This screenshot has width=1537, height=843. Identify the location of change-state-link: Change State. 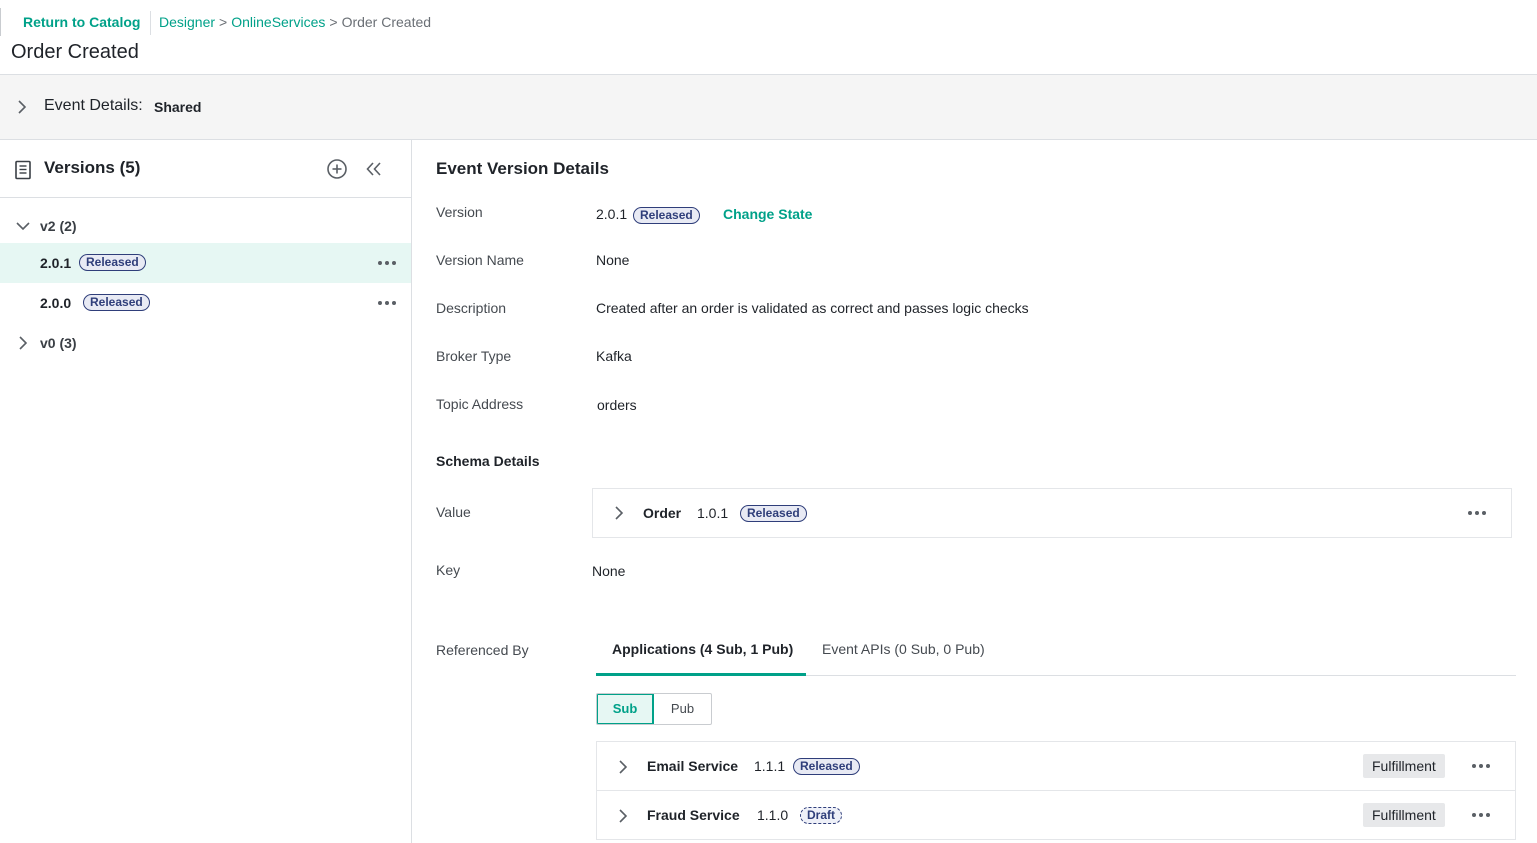
(767, 214).